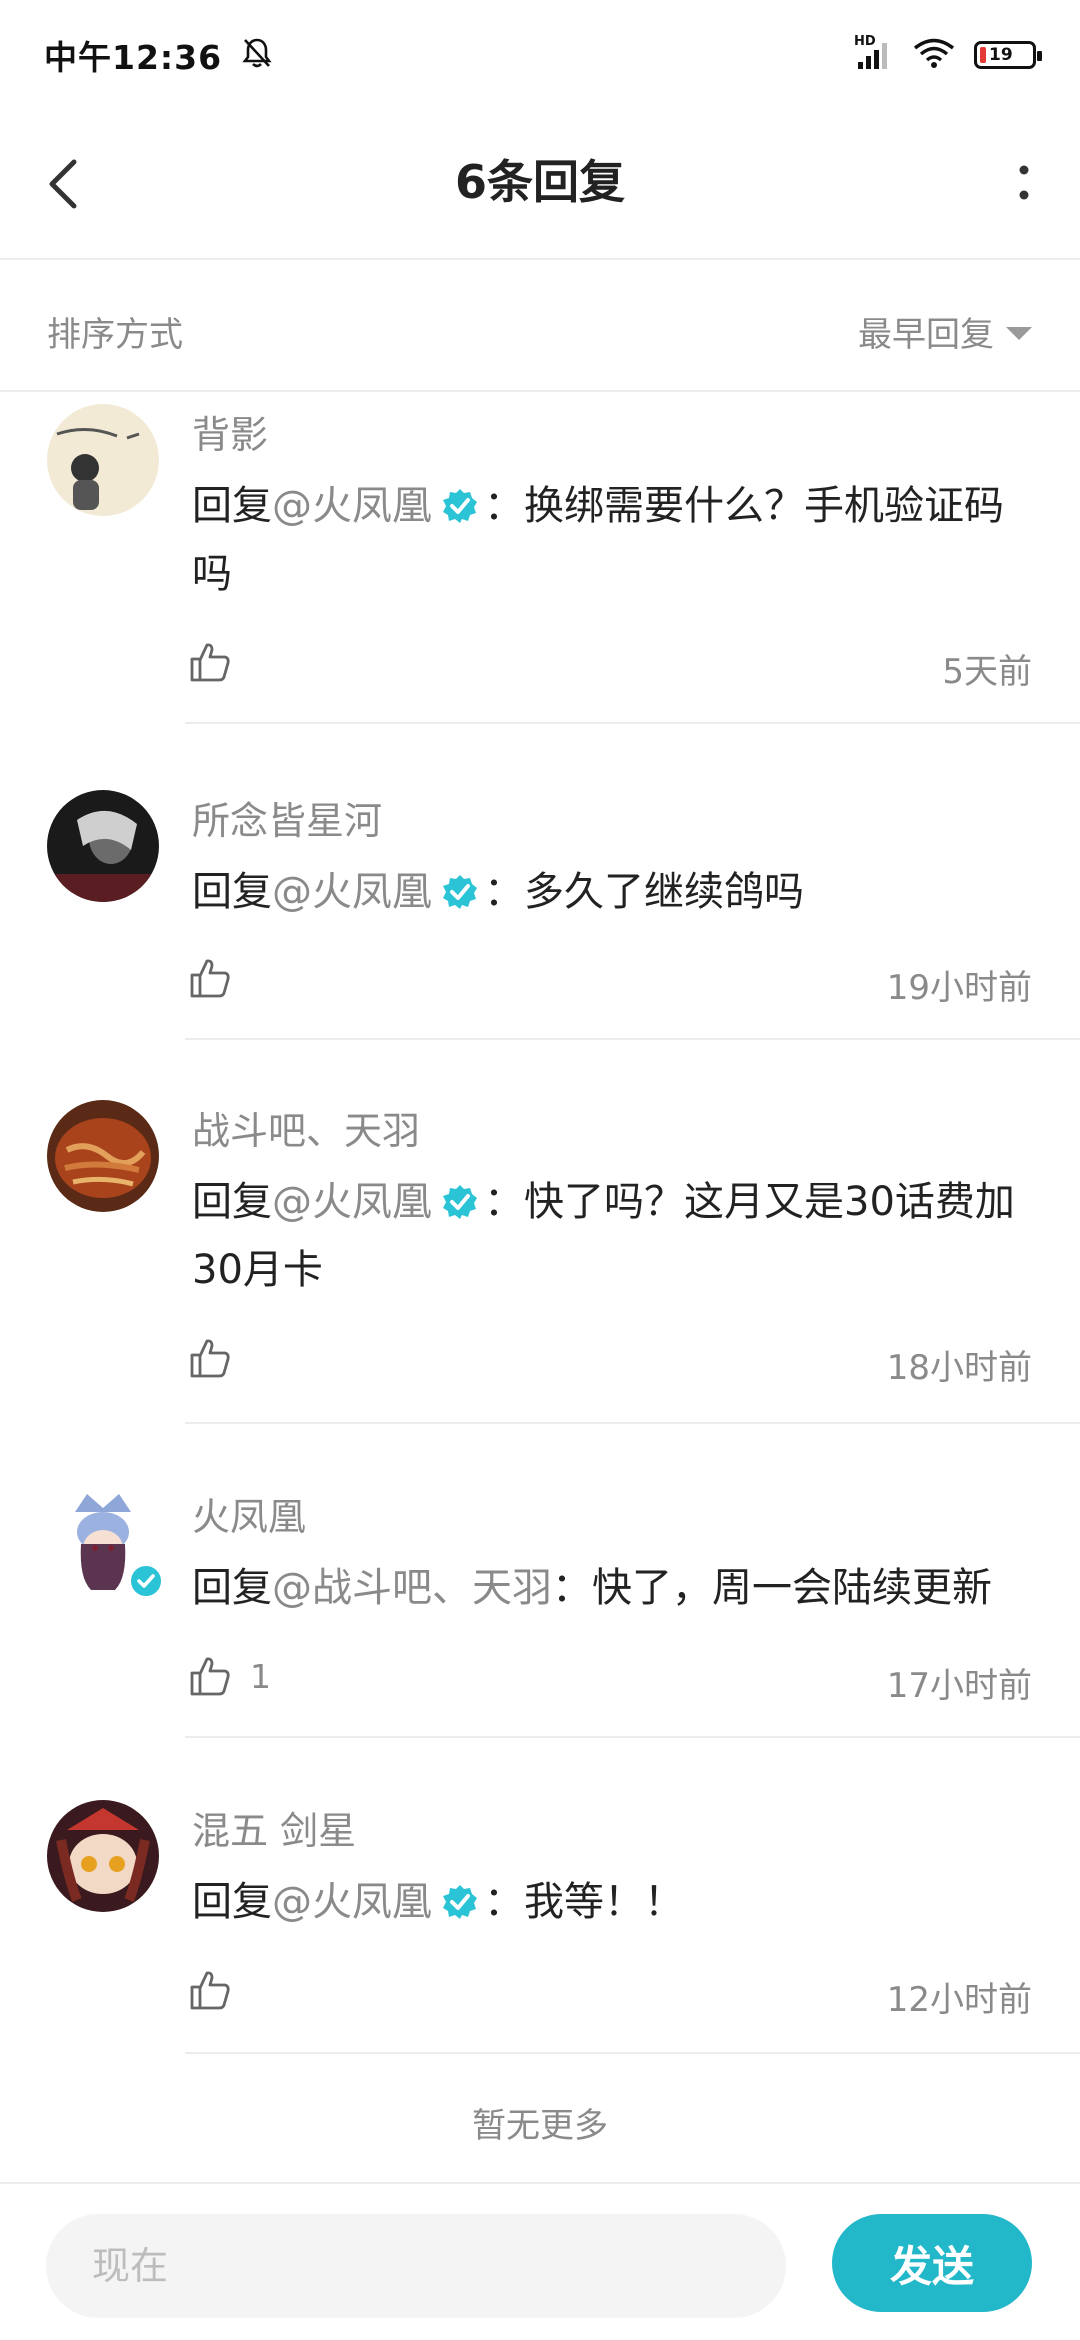  Describe the element at coordinates (115, 335) in the screenshot. I see `sort-label: 排序方式` at that location.